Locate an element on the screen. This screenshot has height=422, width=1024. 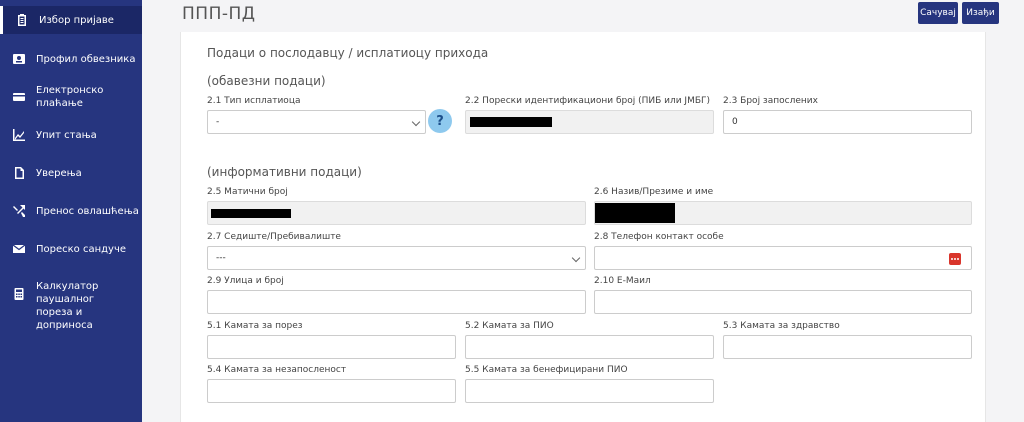
registration-number-label: 2.5 Матични број is located at coordinates (247, 192).